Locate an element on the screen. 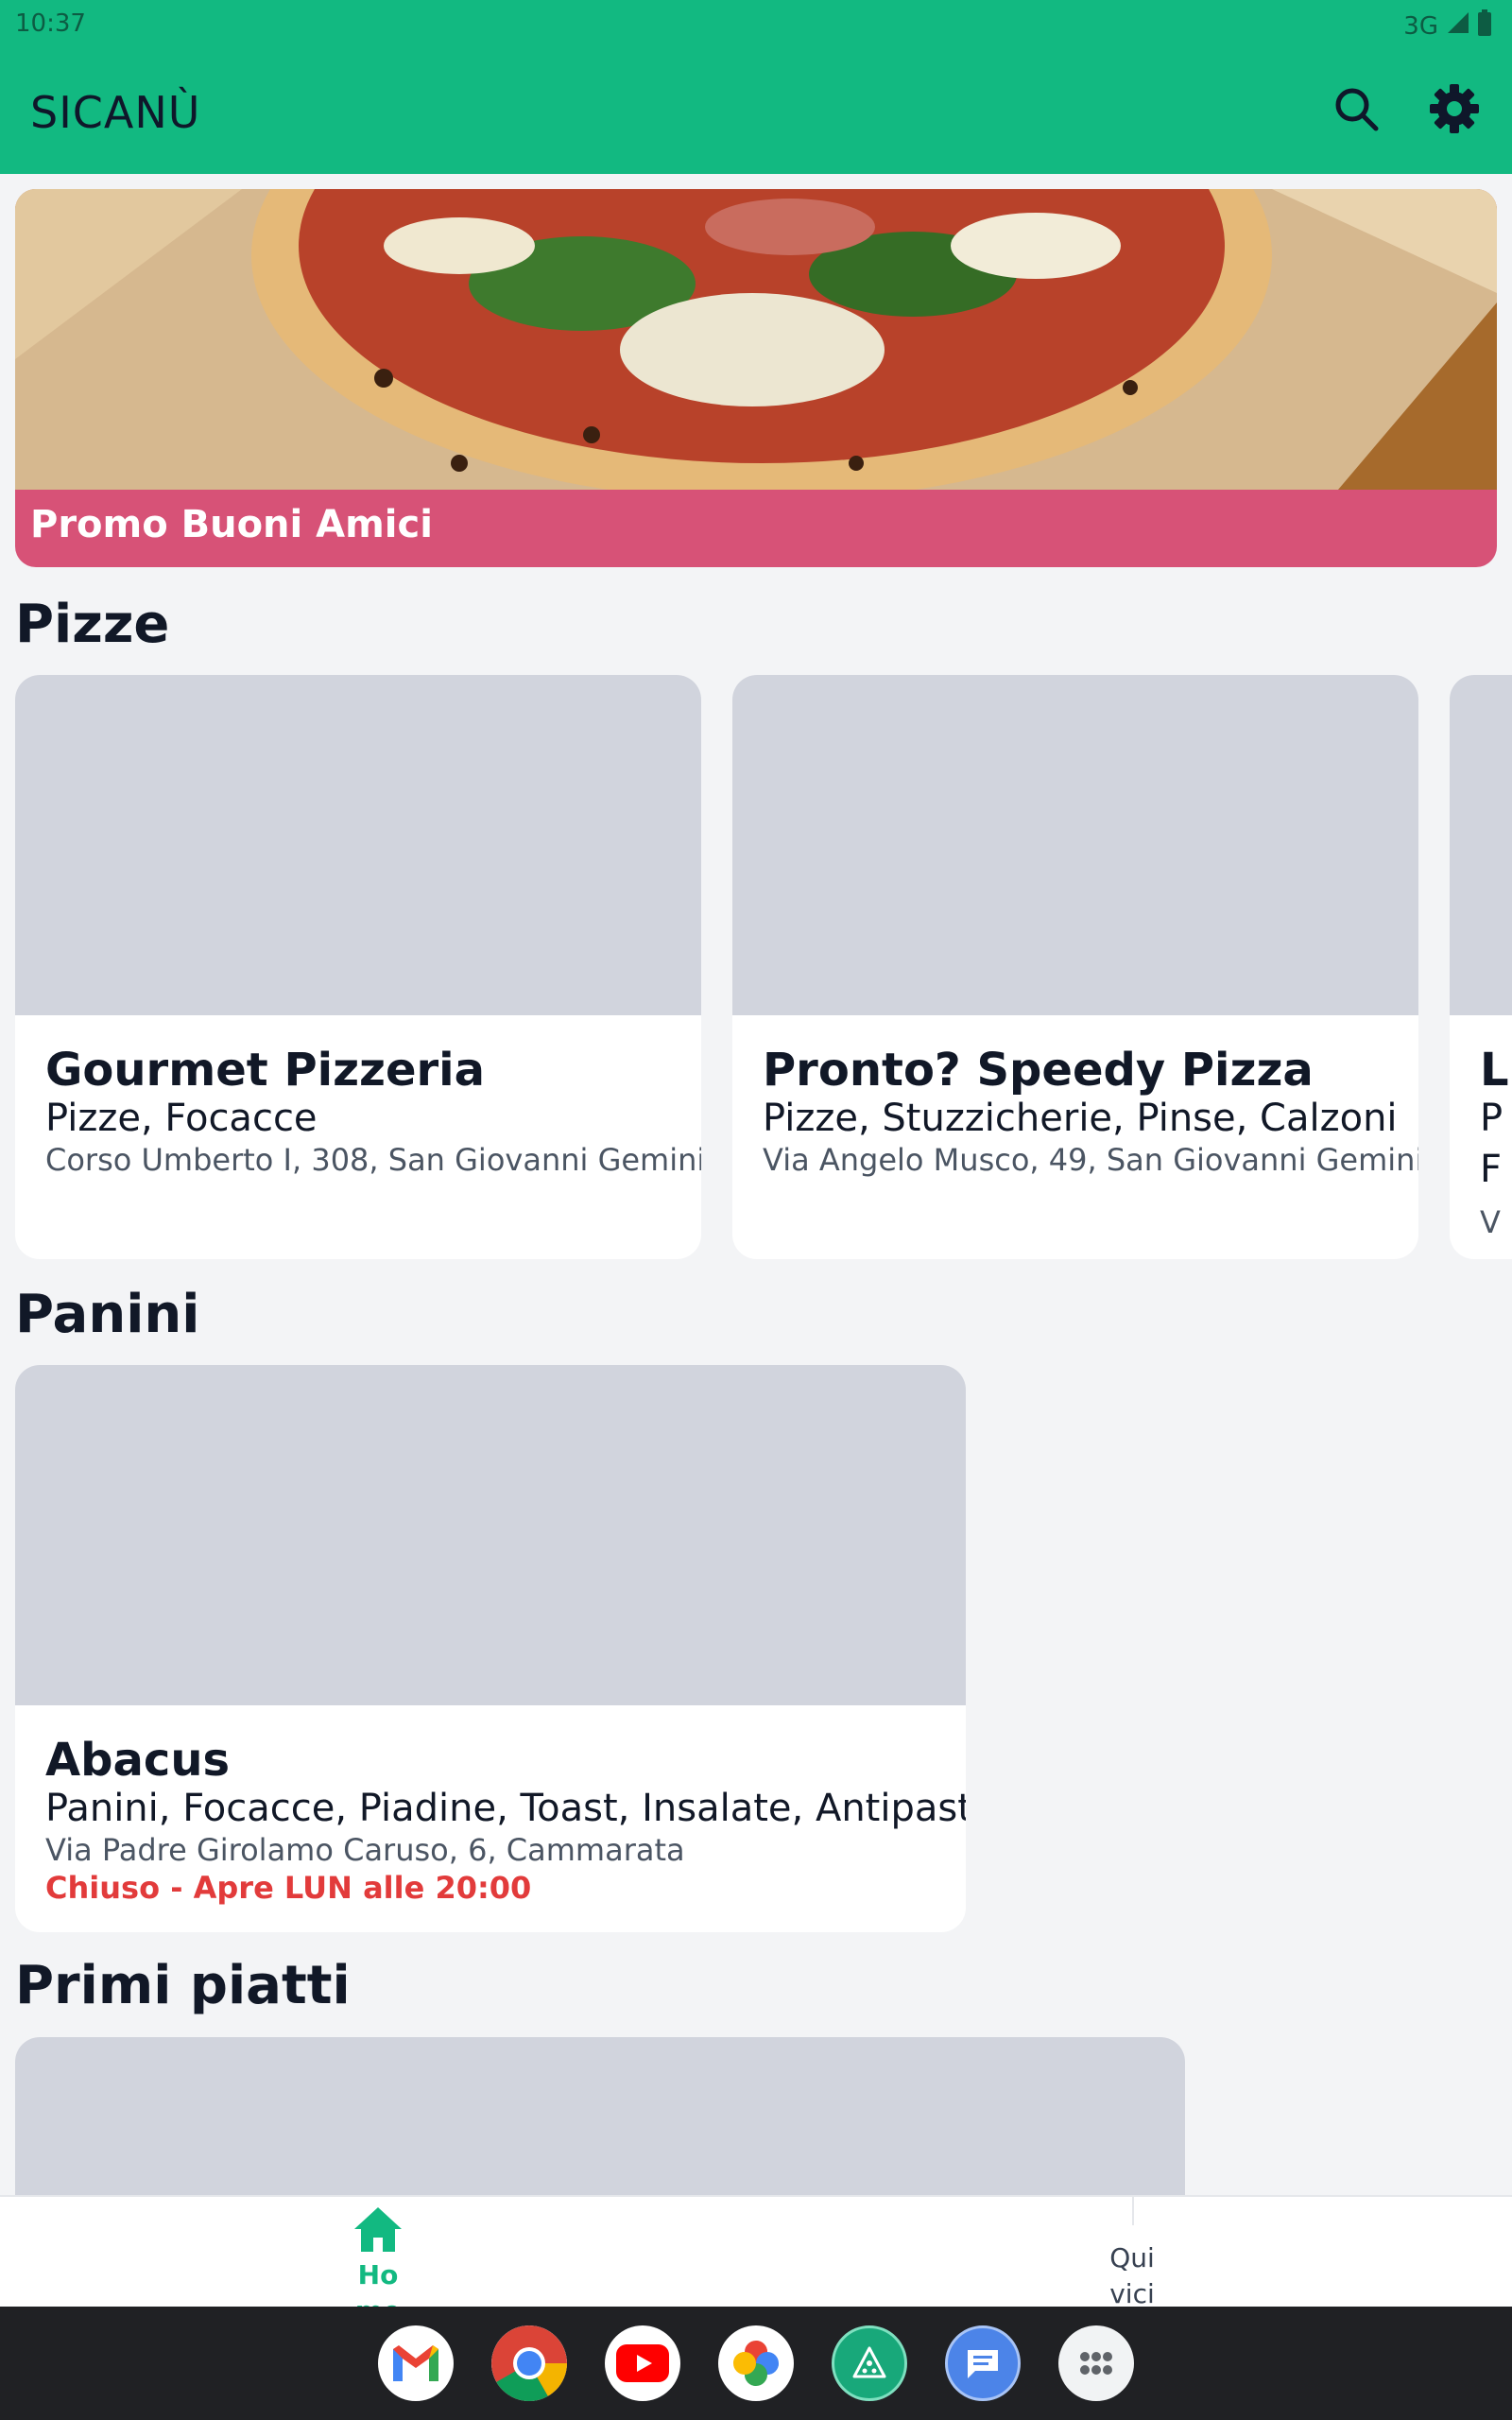 The height and width of the screenshot is (2420, 1512). nav-home: Ho me is located at coordinates (378, 2255).